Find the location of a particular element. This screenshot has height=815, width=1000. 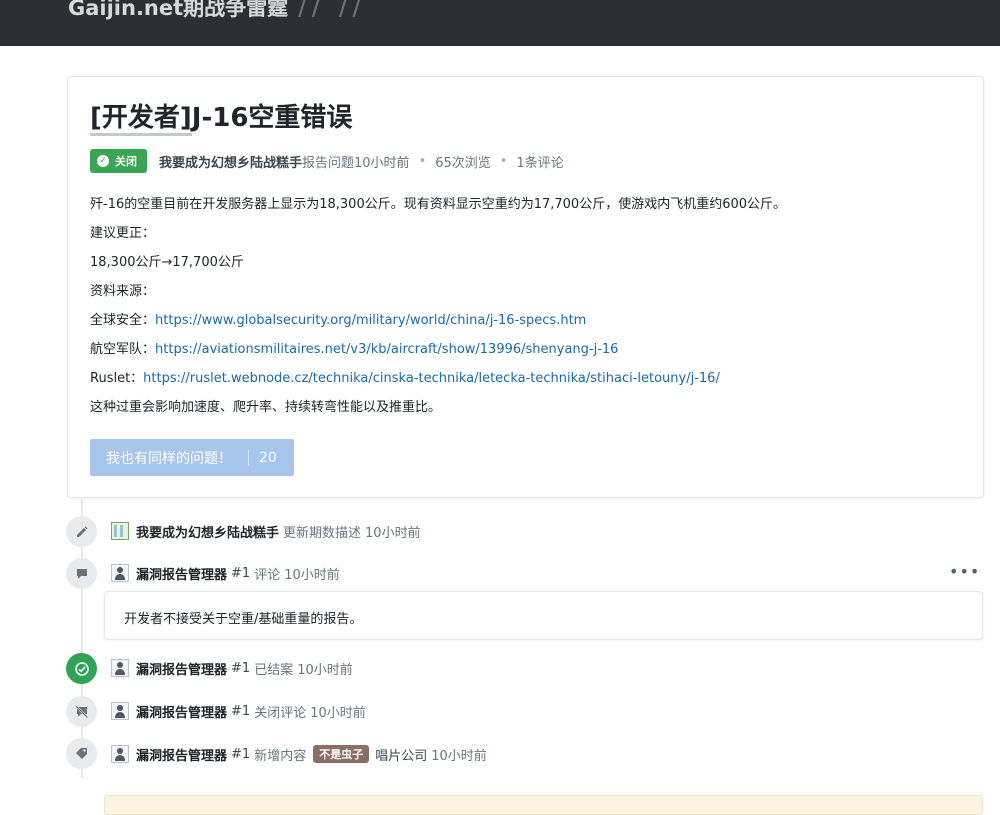

timeline-event-comment: 漏洞报告管理器 #1 评论 10小时前 is located at coordinates (225, 573).